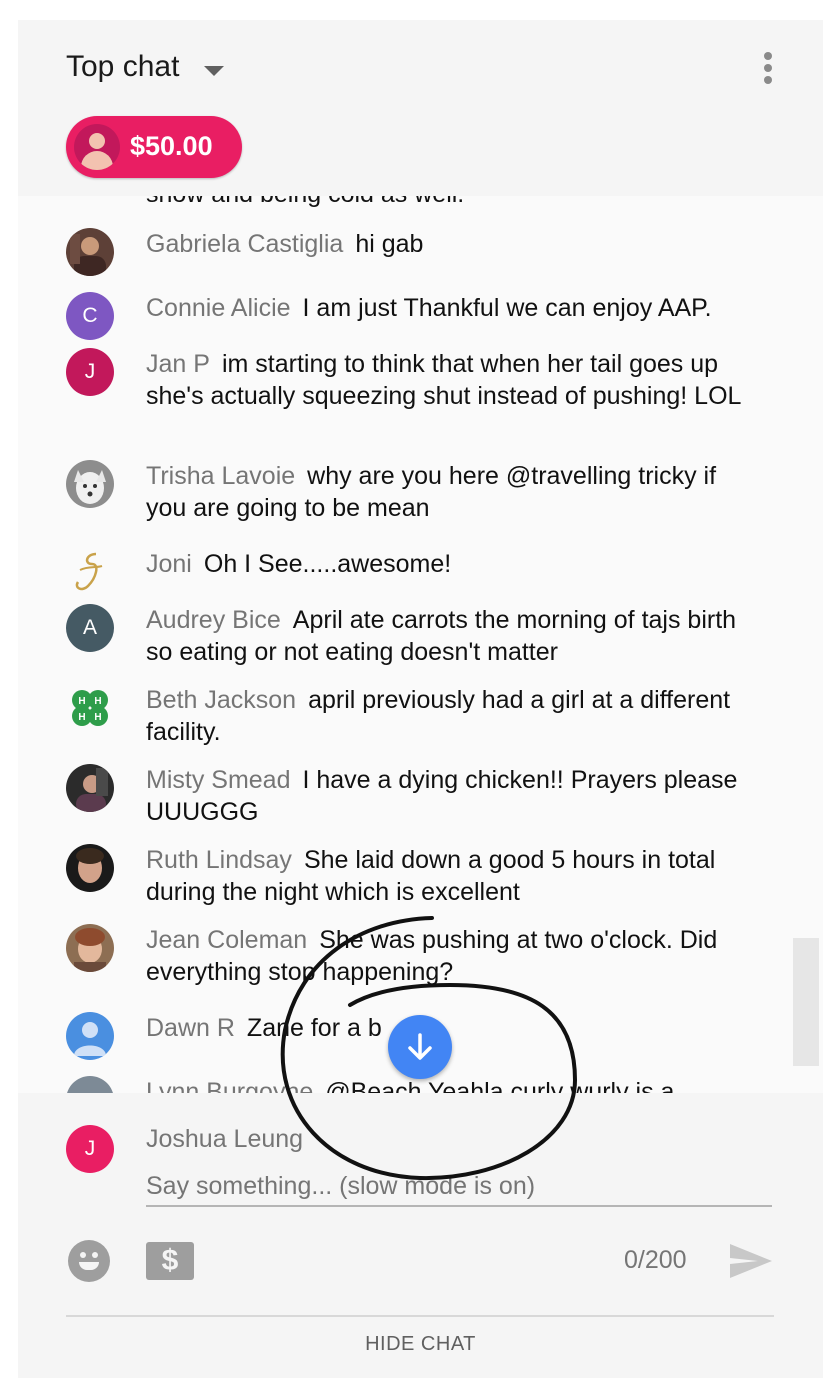 This screenshot has width=832, height=1398. What do you see at coordinates (90, 708) in the screenshot?
I see `clover-icon: HHHH` at bounding box center [90, 708].